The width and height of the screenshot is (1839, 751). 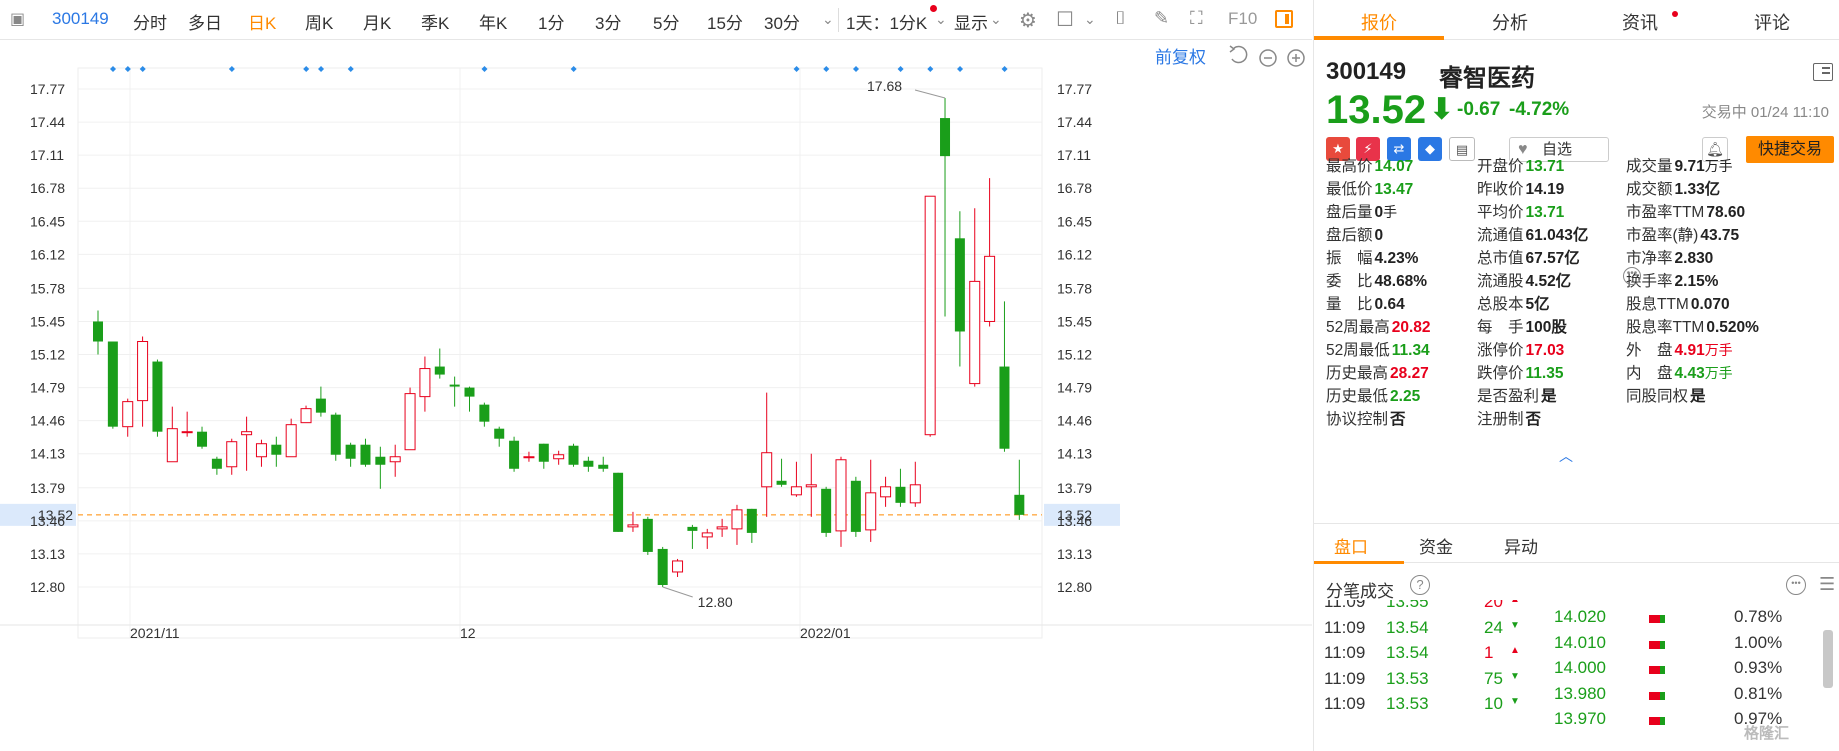 What do you see at coordinates (377, 21) in the screenshot?
I see `period-tab-monthly: 月K` at bounding box center [377, 21].